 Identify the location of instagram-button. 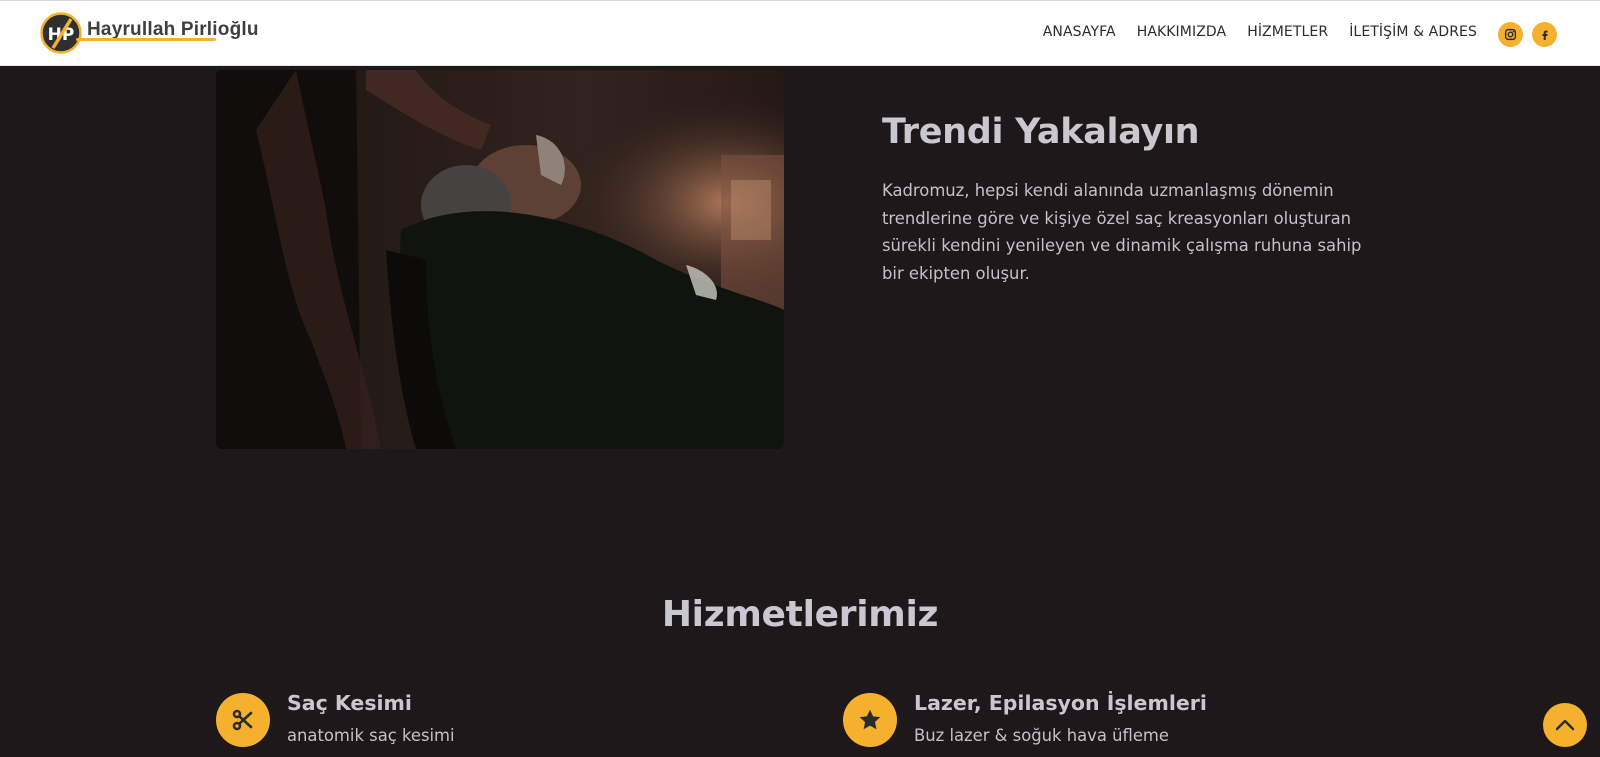
(1510, 34).